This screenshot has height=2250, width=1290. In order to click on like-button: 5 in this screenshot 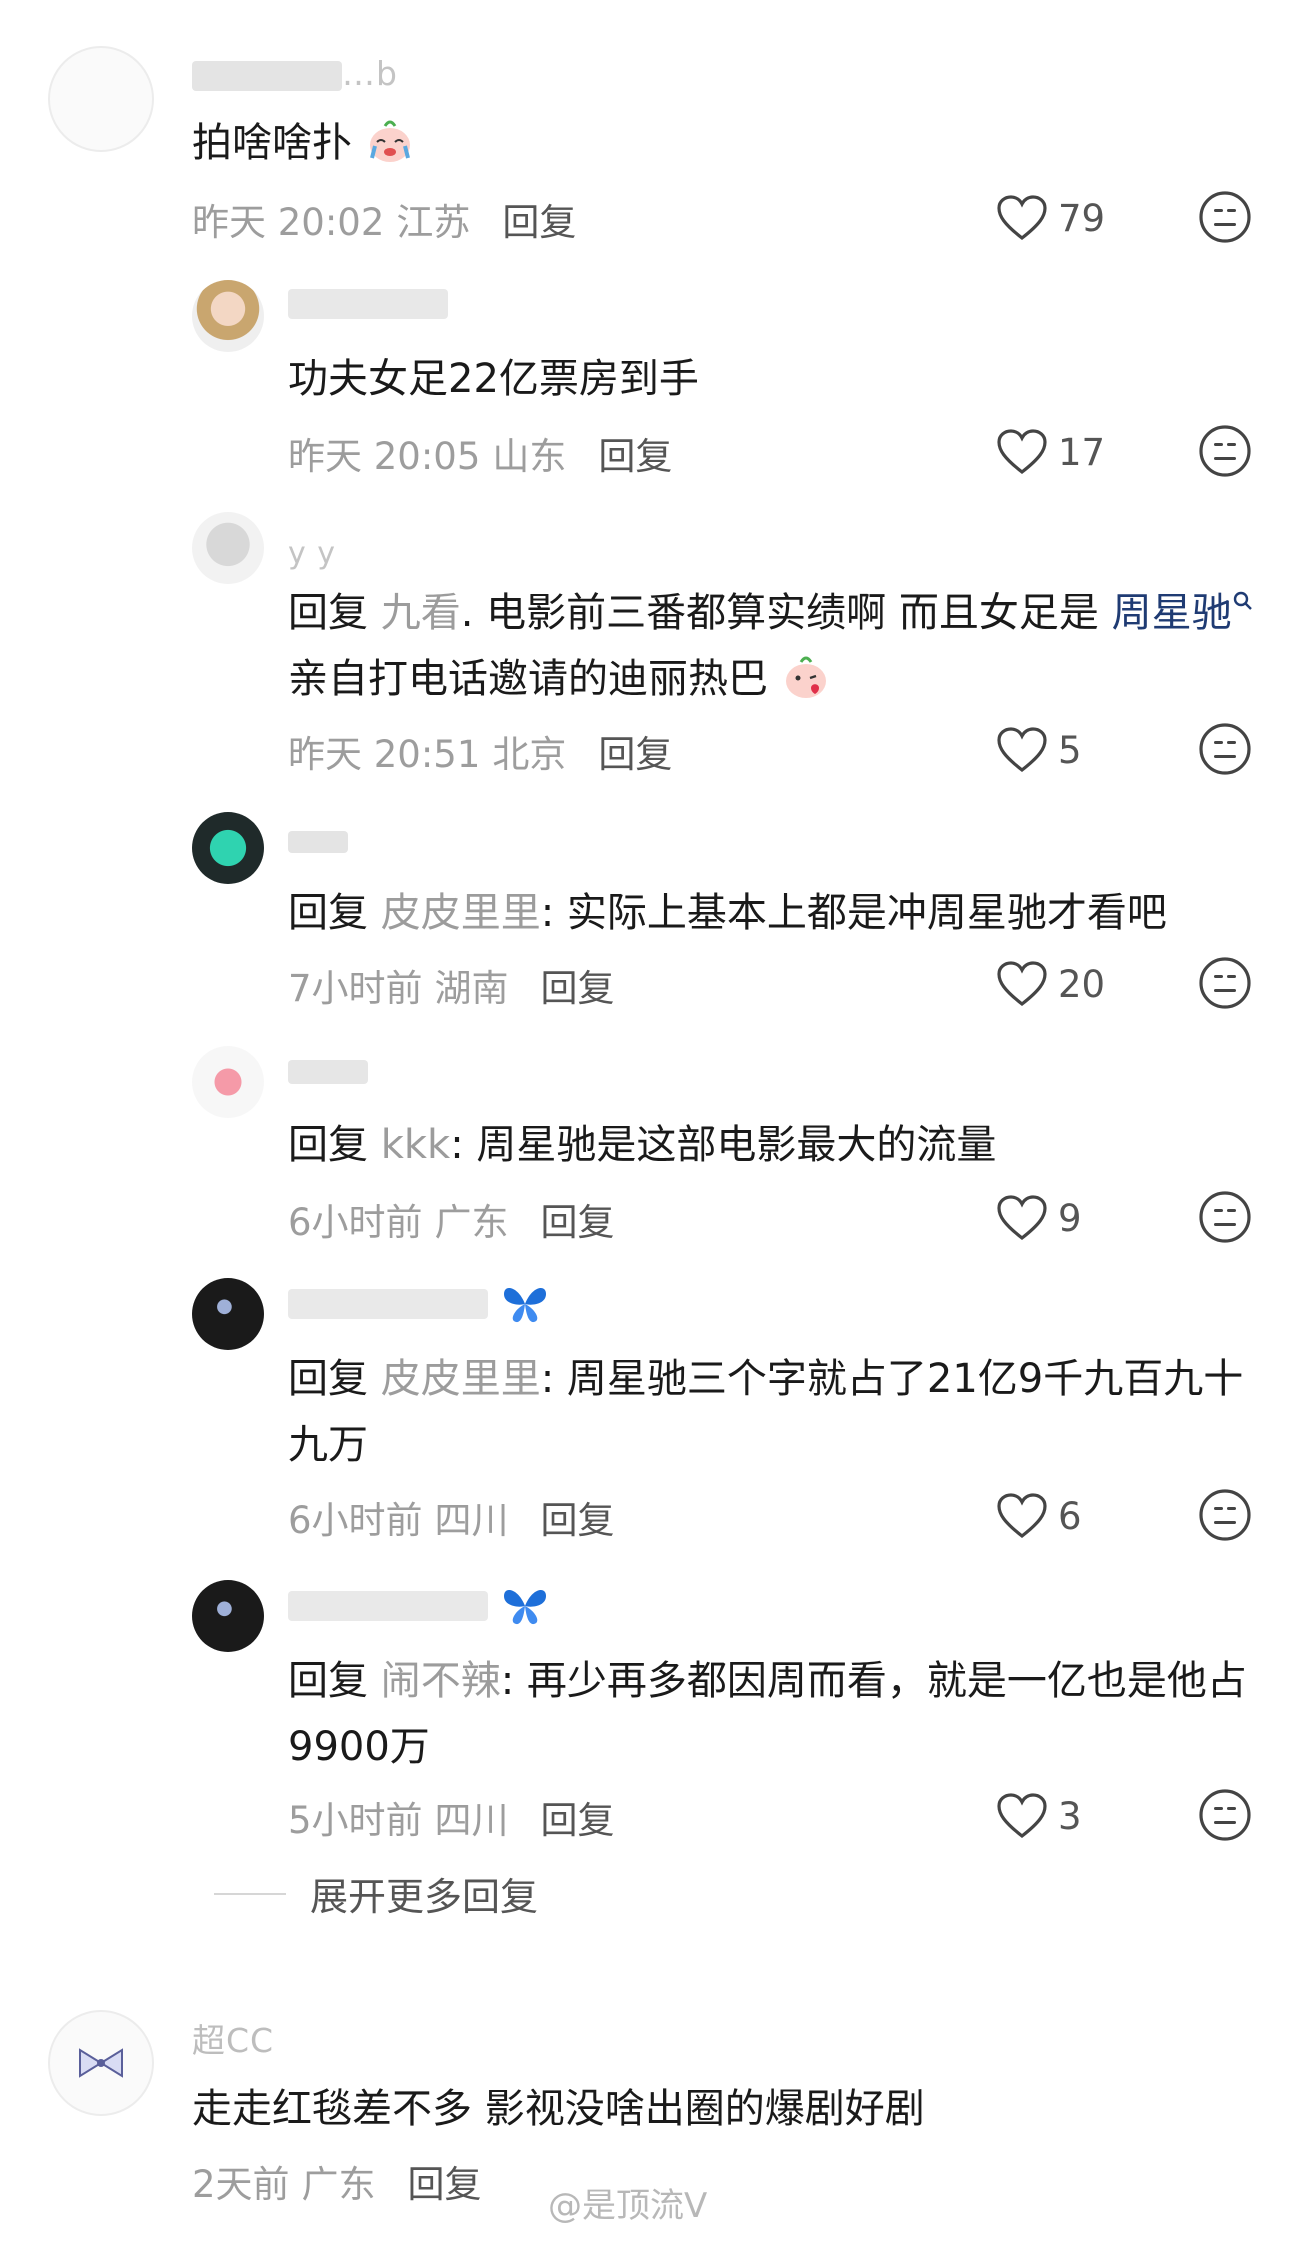, I will do `click(1025, 750)`.